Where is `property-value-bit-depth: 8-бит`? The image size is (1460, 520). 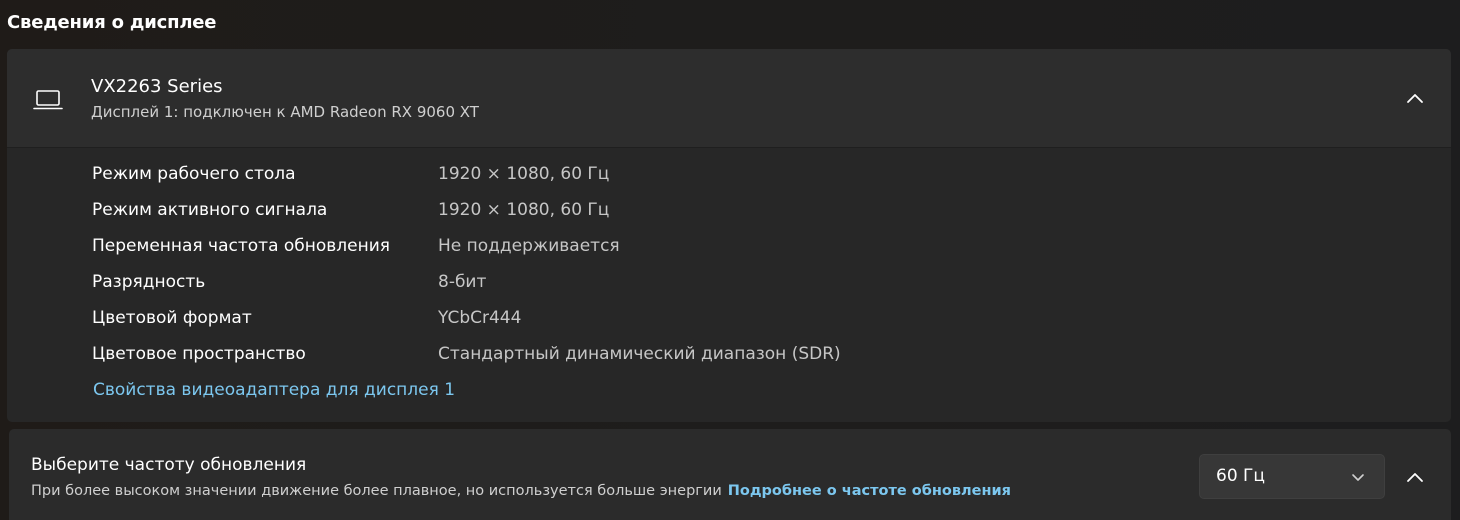 property-value-bit-depth: 8-бит is located at coordinates (462, 282).